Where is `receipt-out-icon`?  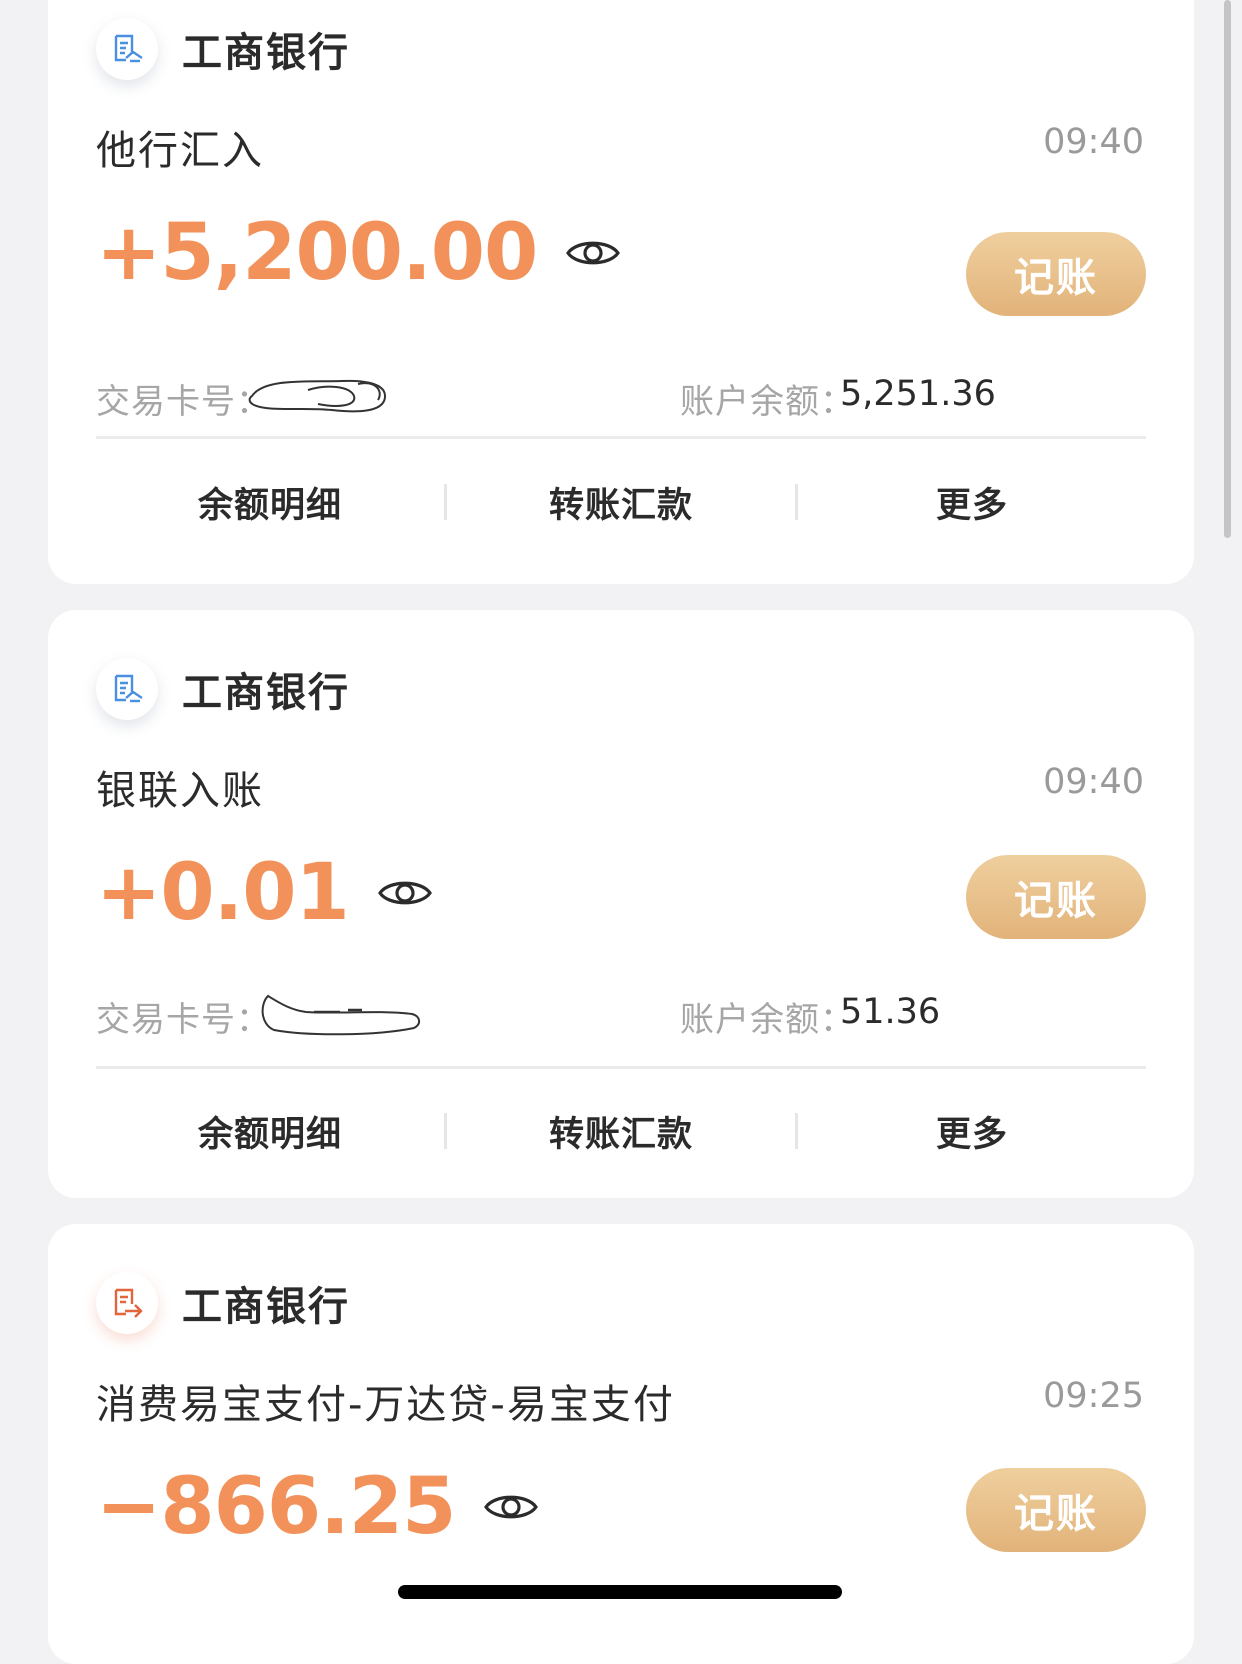 receipt-out-icon is located at coordinates (127, 1303).